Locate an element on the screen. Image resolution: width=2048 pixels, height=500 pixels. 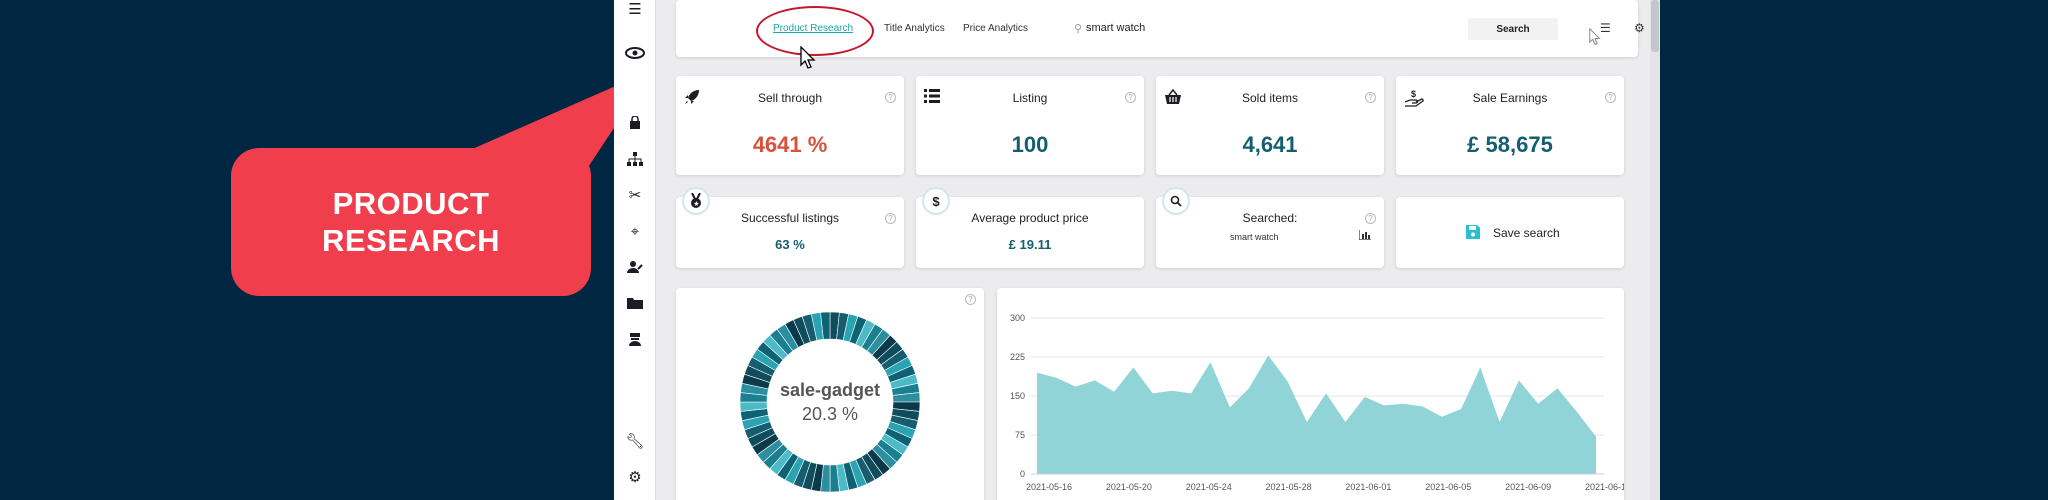
y-tick-label: 300 is located at coordinates (1017, 318).